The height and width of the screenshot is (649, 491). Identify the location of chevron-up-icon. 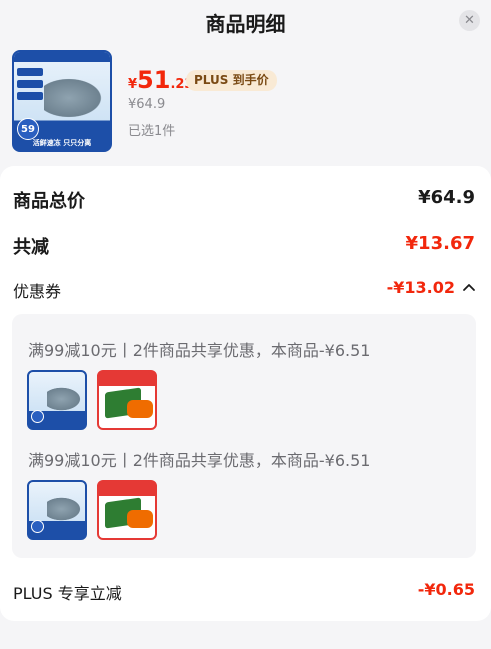
(469, 287).